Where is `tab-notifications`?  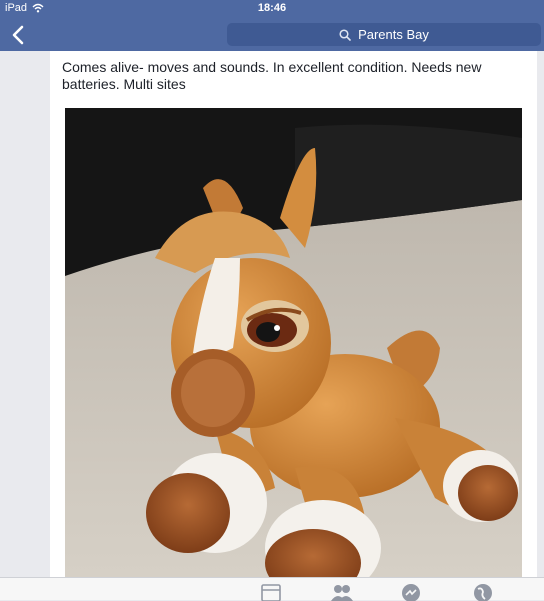 tab-notifications is located at coordinates (483, 591).